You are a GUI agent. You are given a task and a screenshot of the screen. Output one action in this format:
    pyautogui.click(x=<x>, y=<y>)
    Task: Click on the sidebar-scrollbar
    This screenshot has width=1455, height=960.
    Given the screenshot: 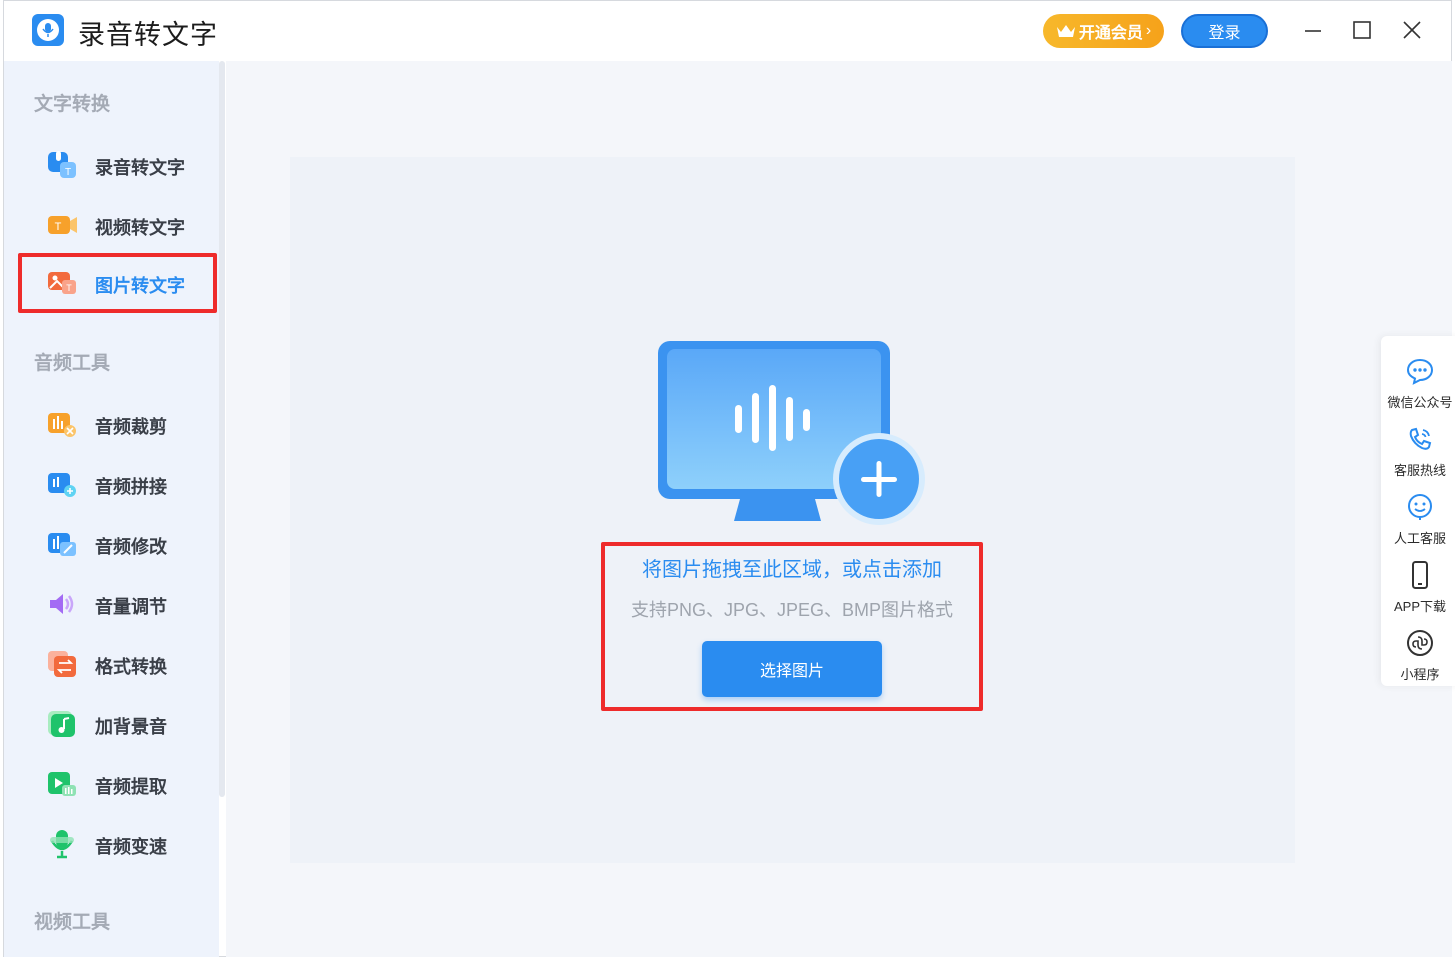 What is the action you would take?
    pyautogui.click(x=222, y=429)
    